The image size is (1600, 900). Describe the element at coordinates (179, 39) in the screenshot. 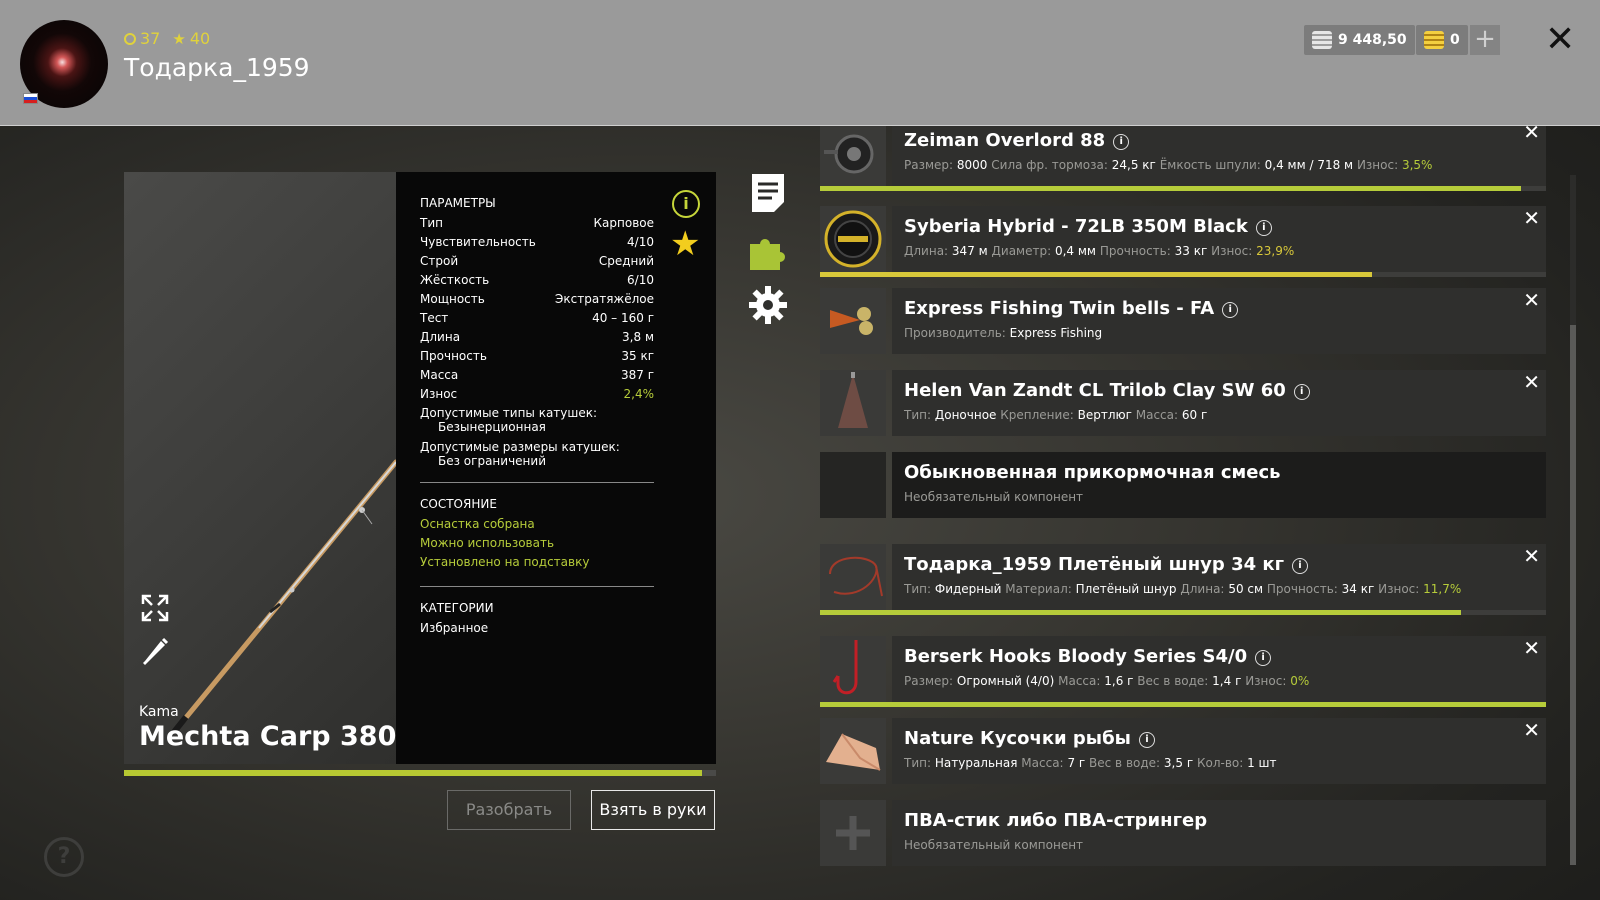

I see `rank-star-icon: ★` at that location.